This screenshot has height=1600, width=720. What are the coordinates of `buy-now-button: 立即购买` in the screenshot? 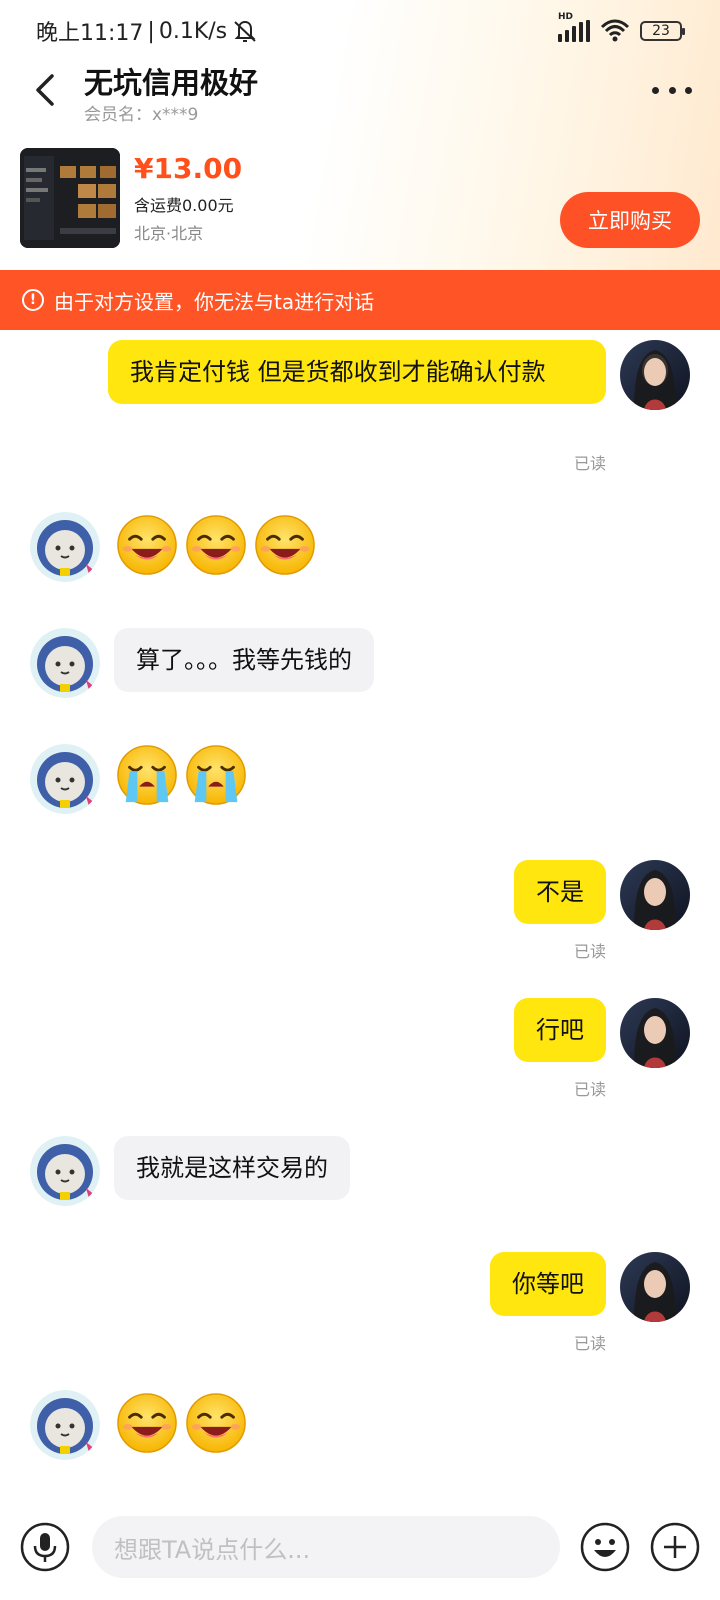 It's located at (630, 220).